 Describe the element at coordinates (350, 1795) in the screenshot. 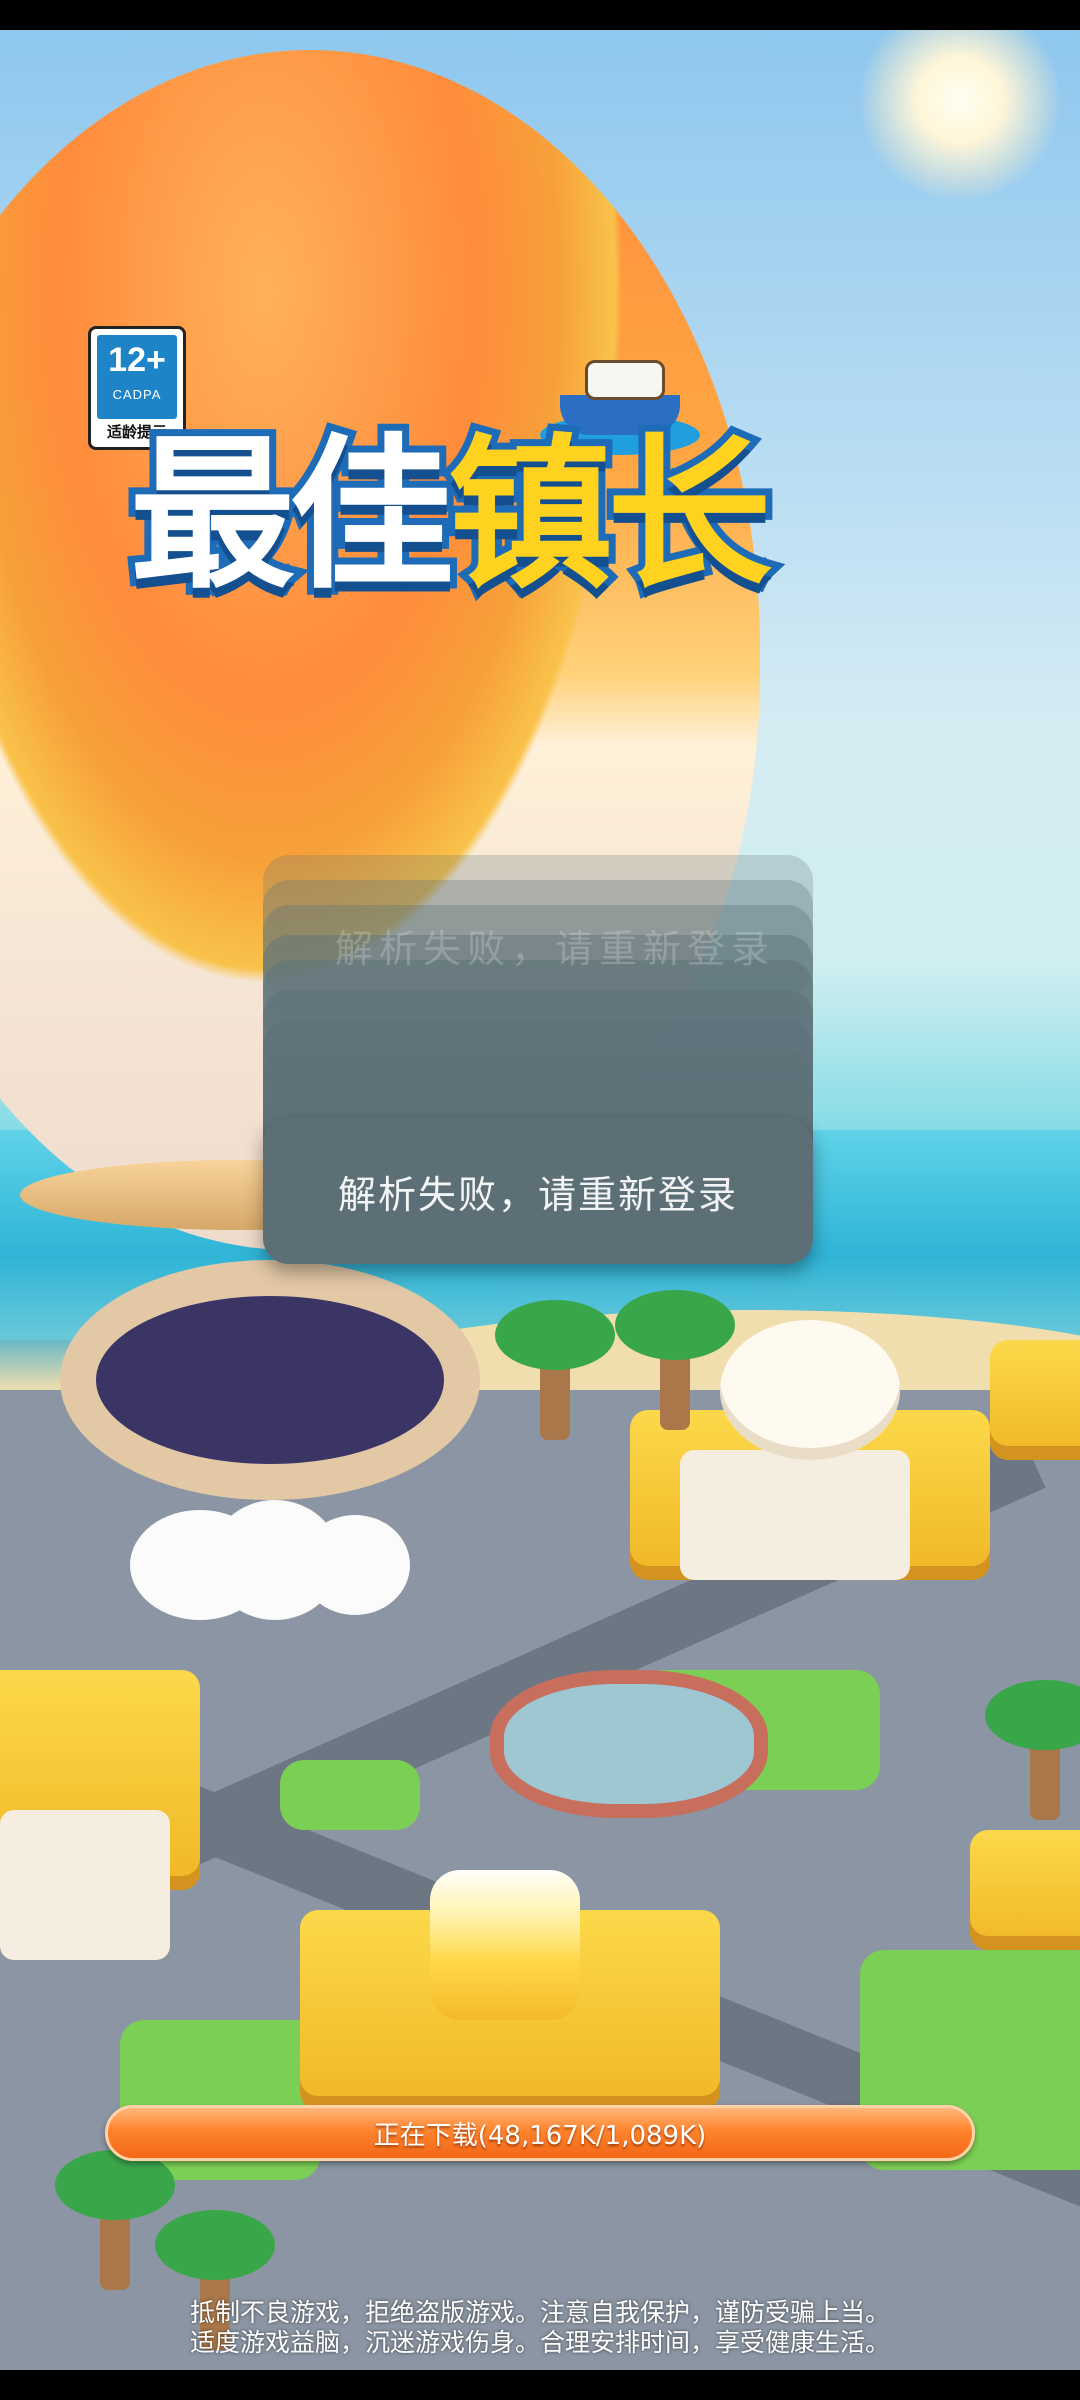

I see `grass-patch` at that location.